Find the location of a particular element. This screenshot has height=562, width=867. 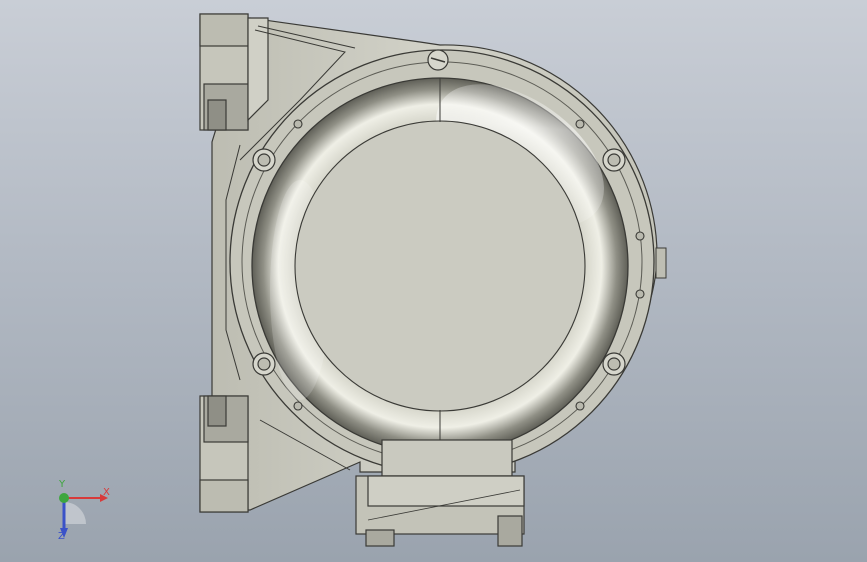

side-connector is located at coordinates (661, 263).